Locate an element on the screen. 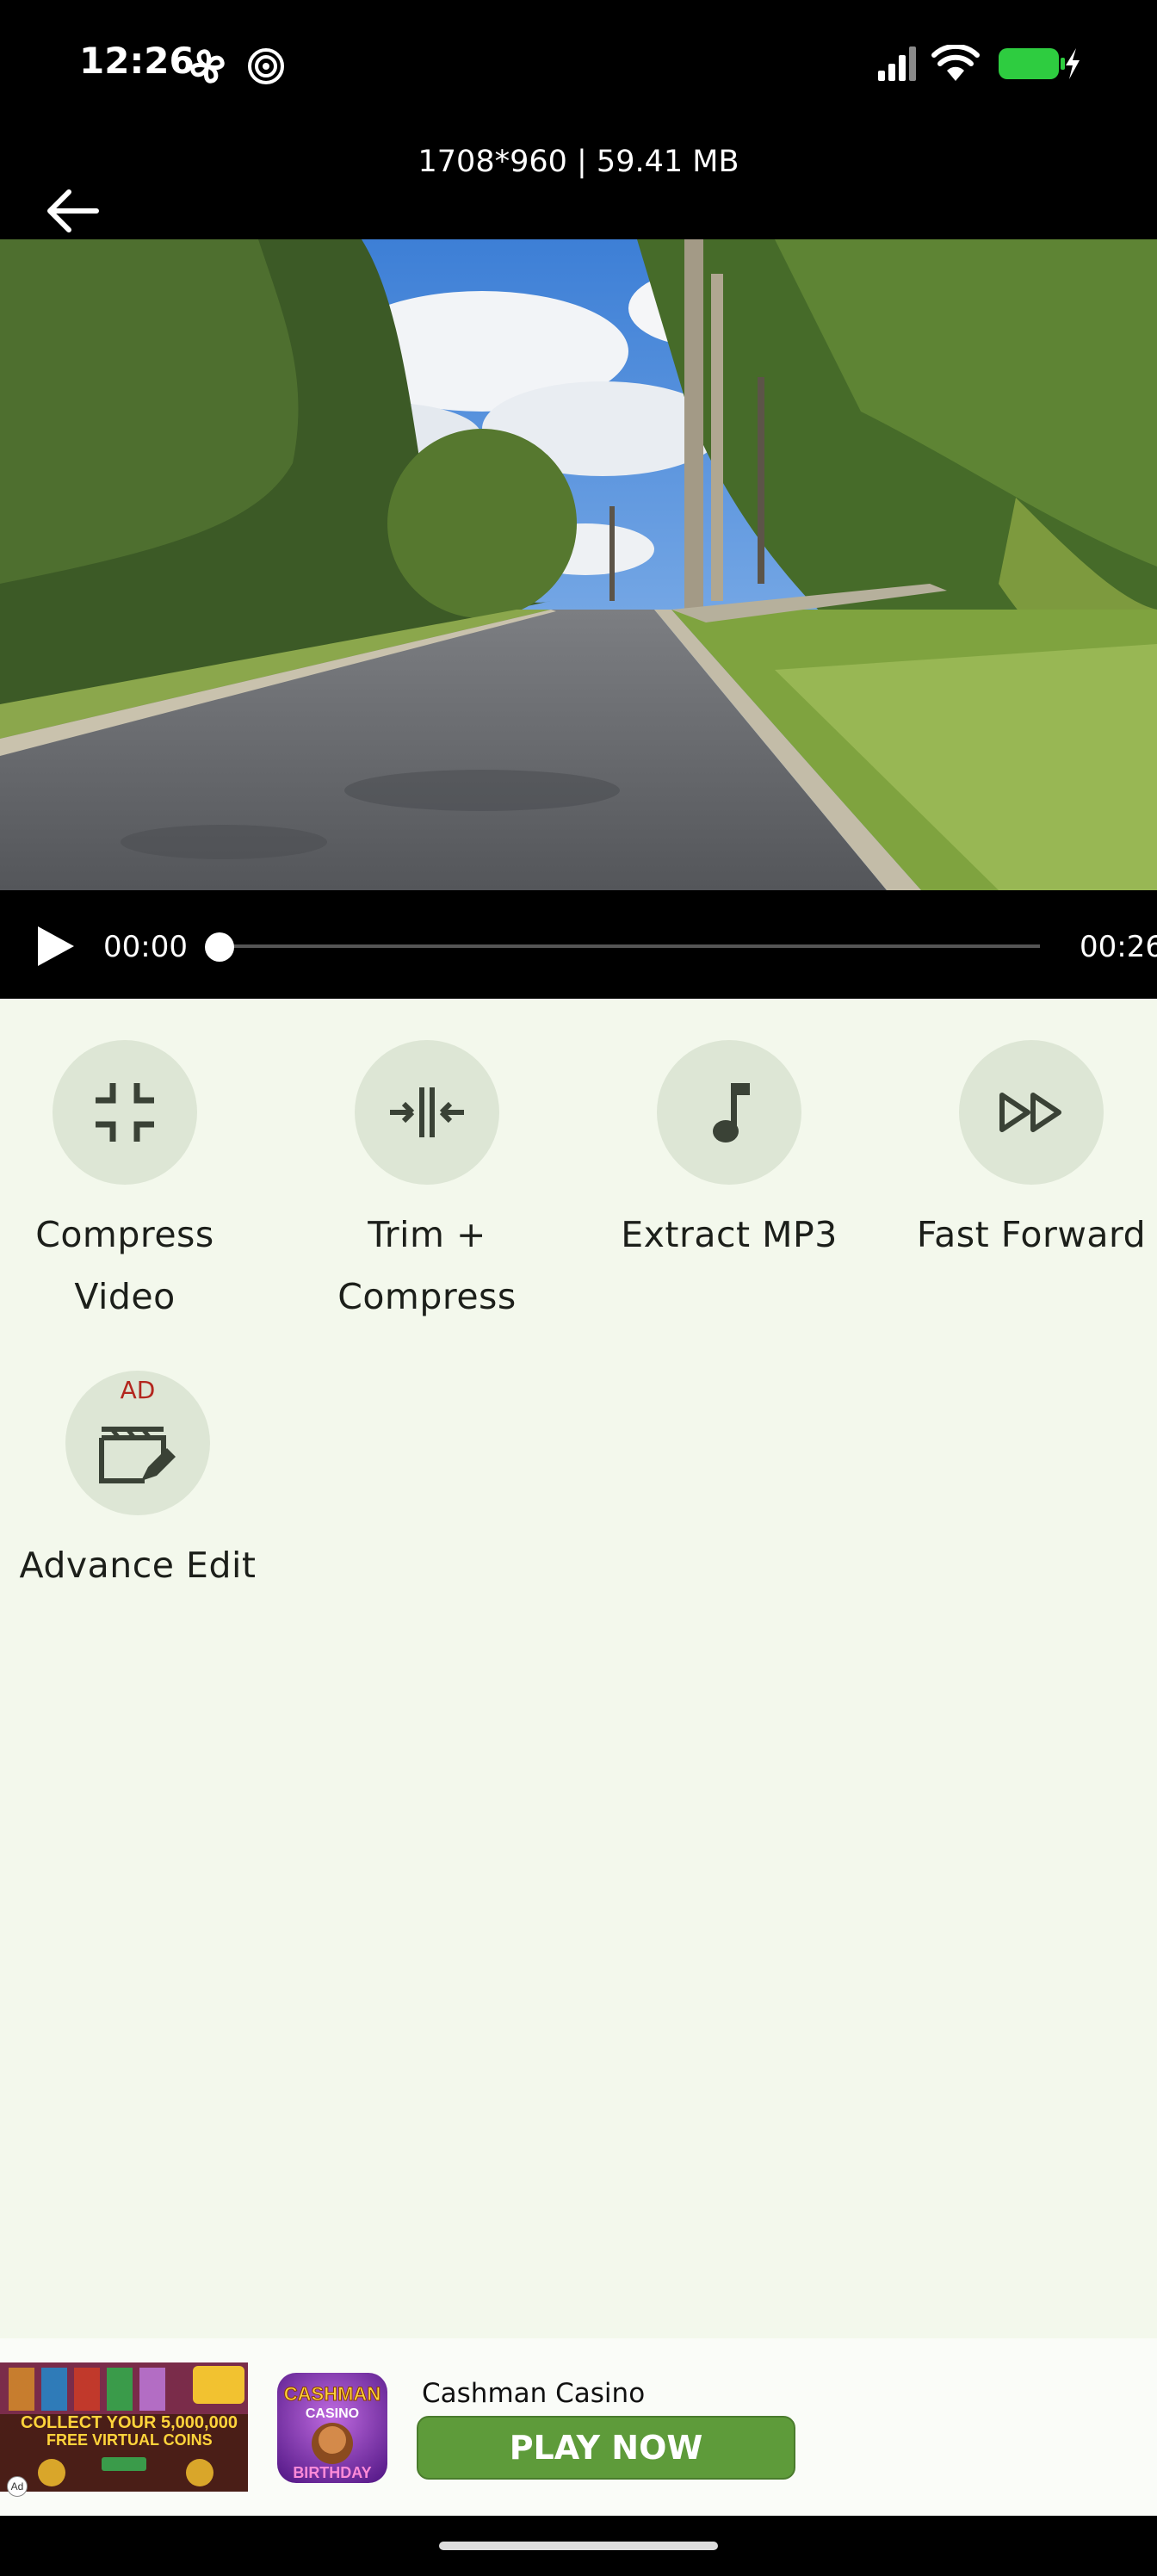  tool-extract-mp3: Extract MP3 is located at coordinates (729, 1153).